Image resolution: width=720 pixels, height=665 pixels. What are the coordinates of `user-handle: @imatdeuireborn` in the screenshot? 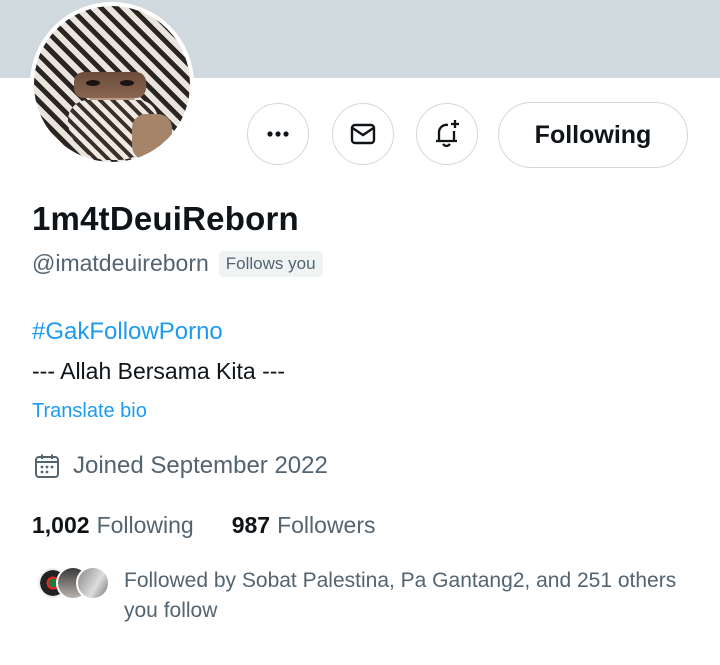 It's located at (120, 263).